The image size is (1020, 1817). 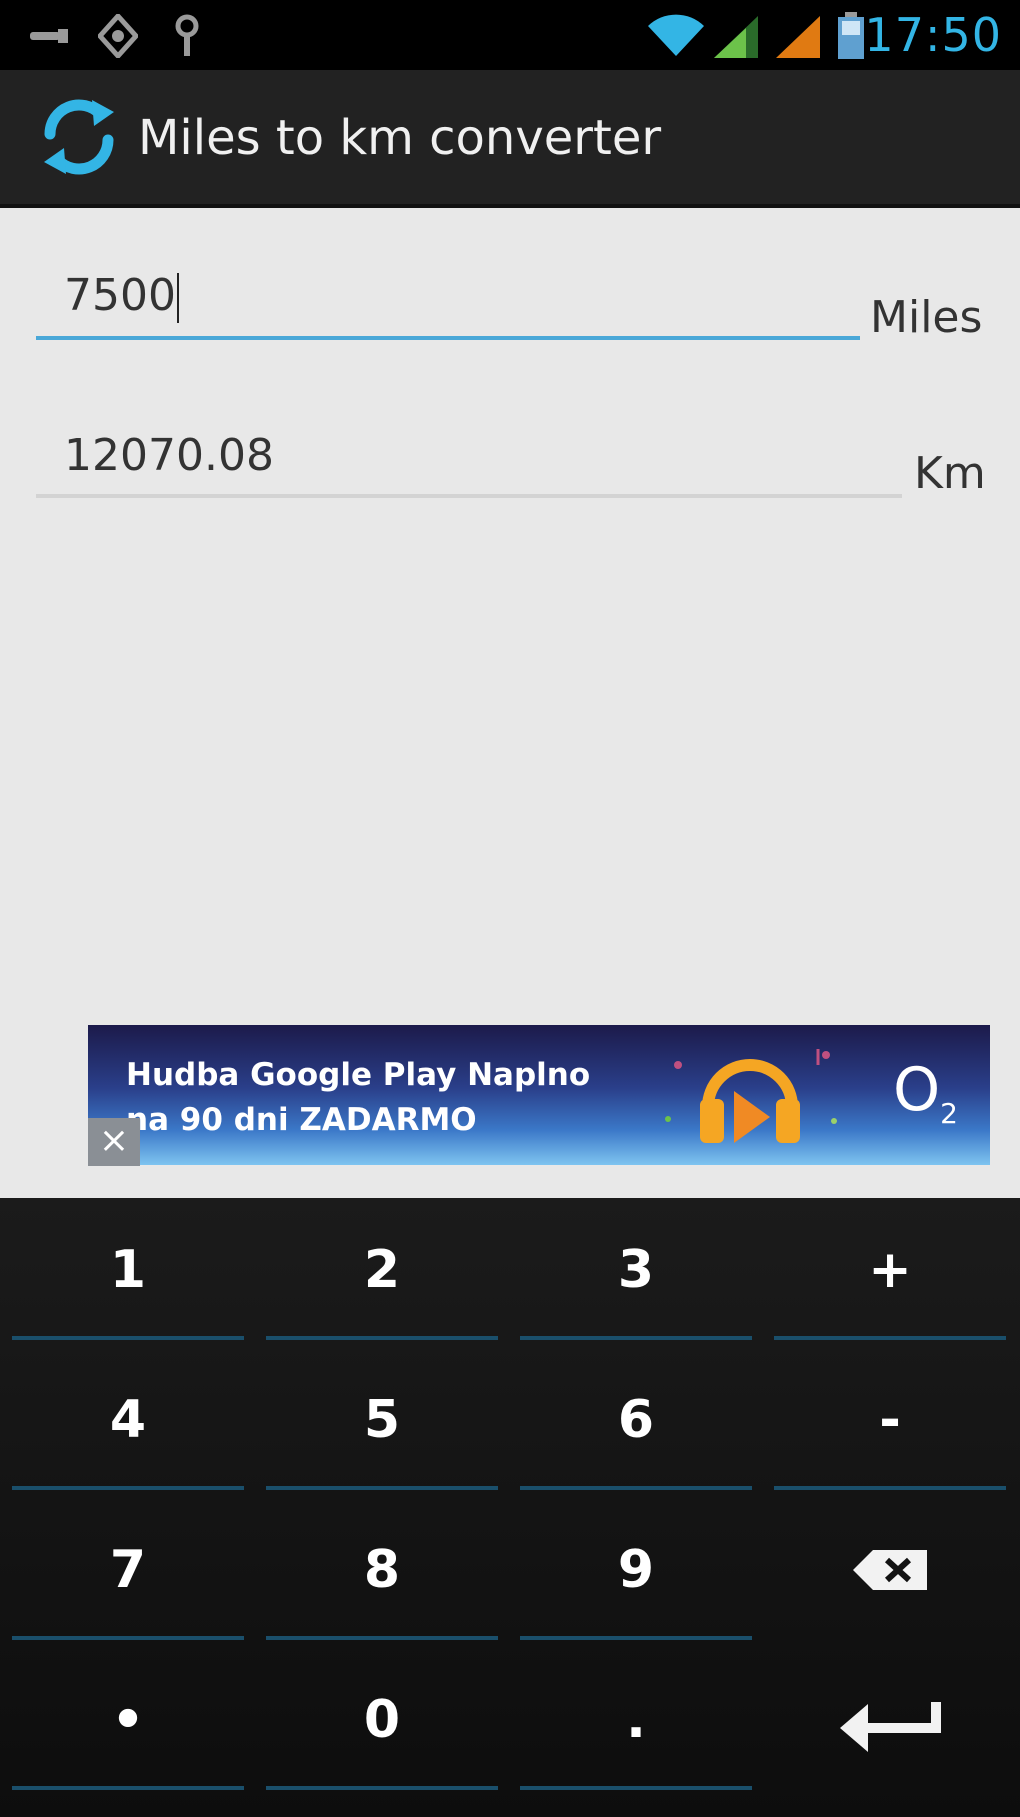 What do you see at coordinates (469, 496) in the screenshot?
I see `km-output-underline` at bounding box center [469, 496].